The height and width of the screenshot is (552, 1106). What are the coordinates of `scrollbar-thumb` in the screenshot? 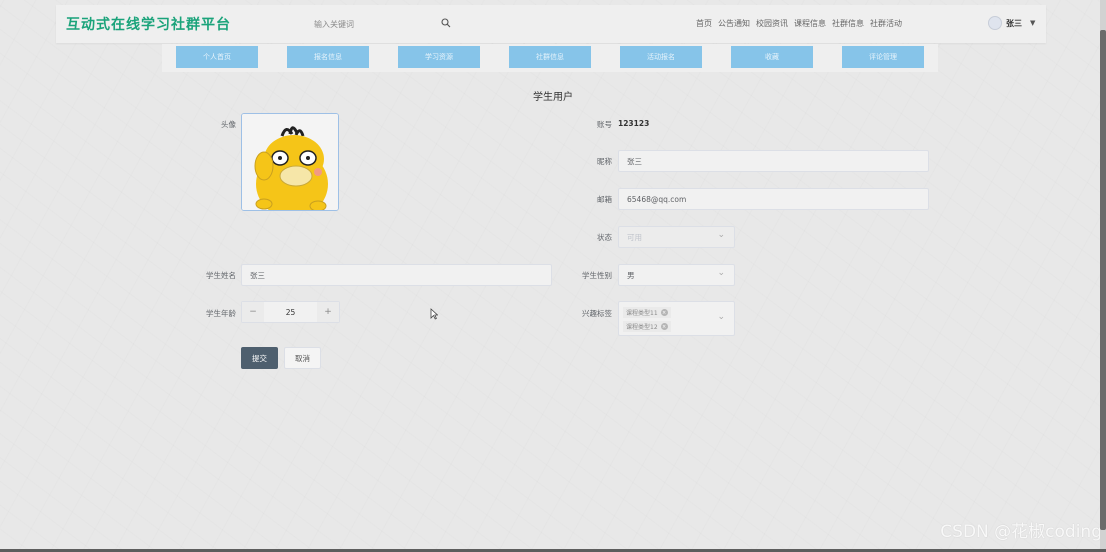 It's located at (1103, 280).